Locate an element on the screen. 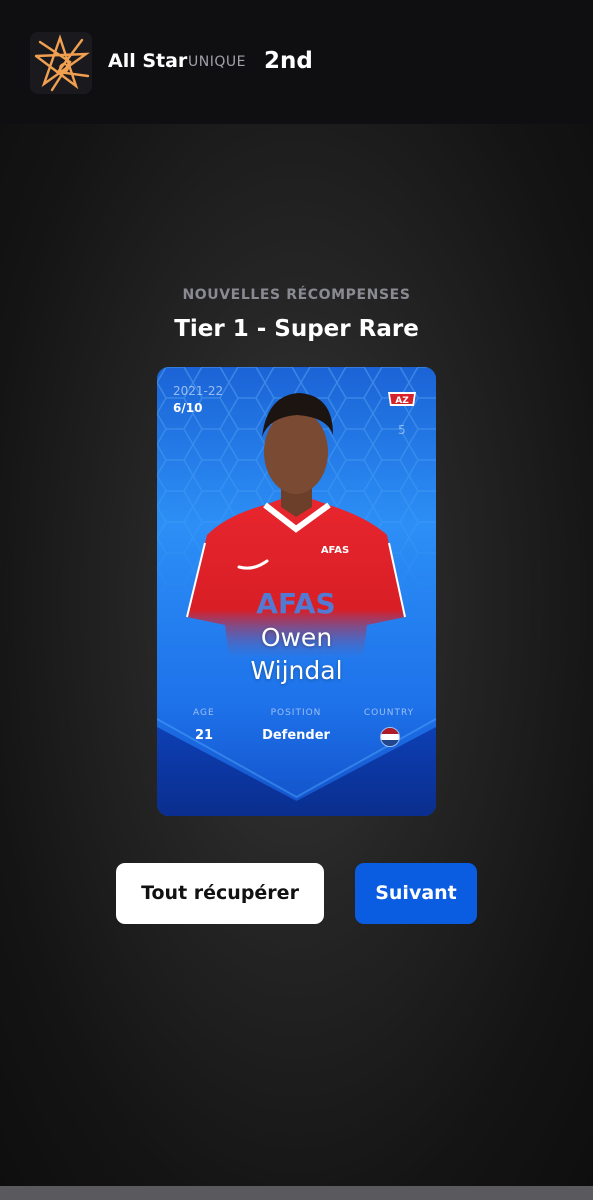 Image resolution: width=593 pixels, height=1200 pixels. card-serial-number: 6/10 is located at coordinates (188, 408).